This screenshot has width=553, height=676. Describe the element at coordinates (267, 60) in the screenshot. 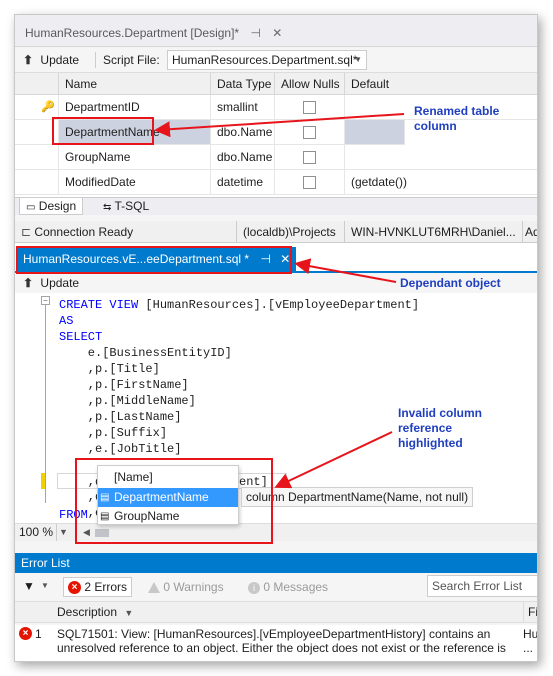

I see `script-file-dropdown: HumanResources.Department.sql* ▼` at that location.